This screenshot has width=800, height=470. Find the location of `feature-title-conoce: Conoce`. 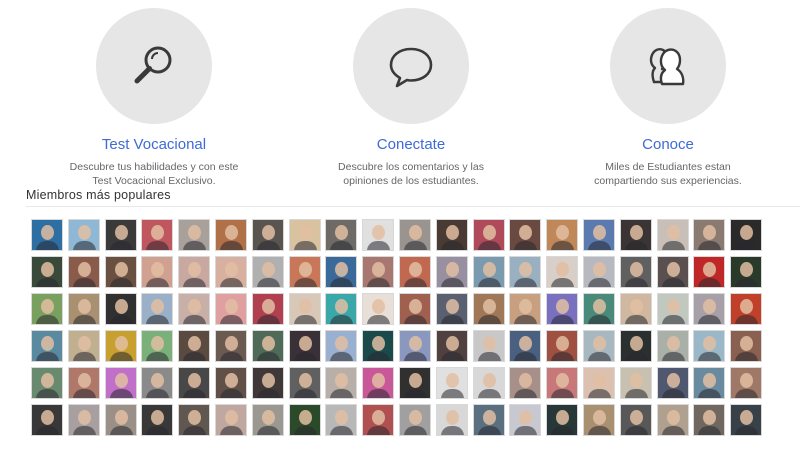

feature-title-conoce: Conoce is located at coordinates (668, 145).